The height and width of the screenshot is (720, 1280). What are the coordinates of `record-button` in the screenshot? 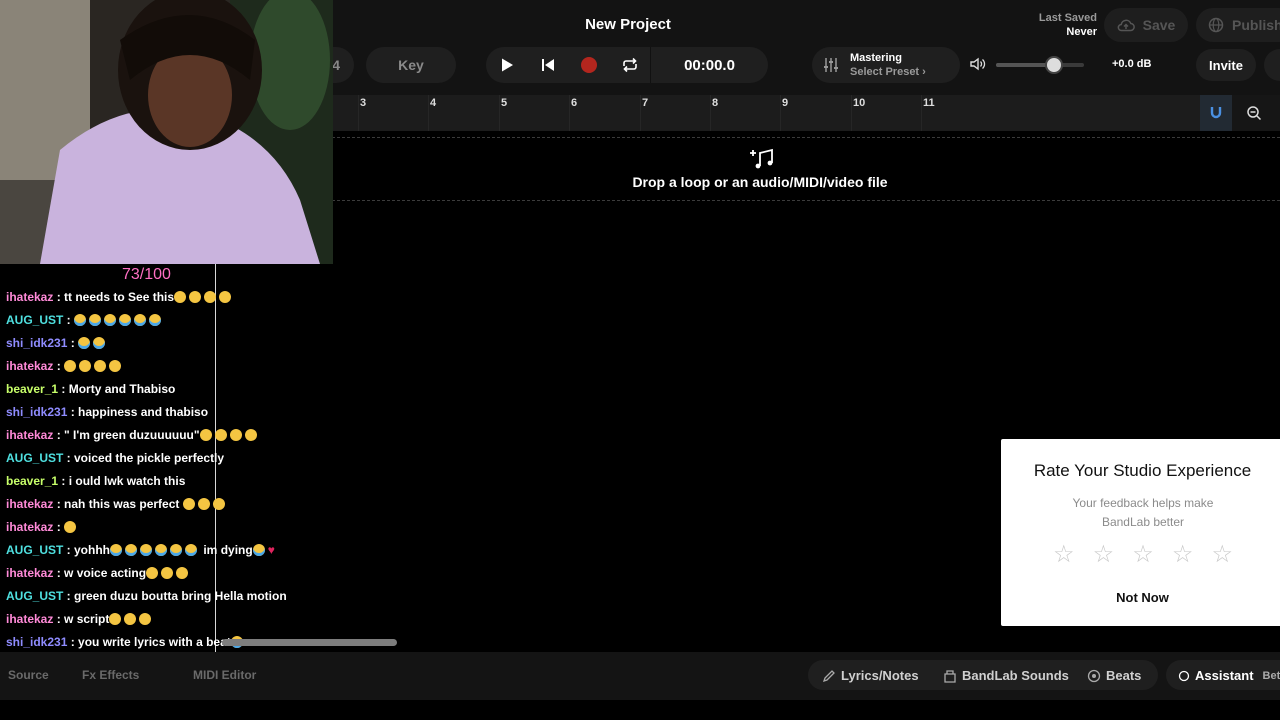 It's located at (588, 65).